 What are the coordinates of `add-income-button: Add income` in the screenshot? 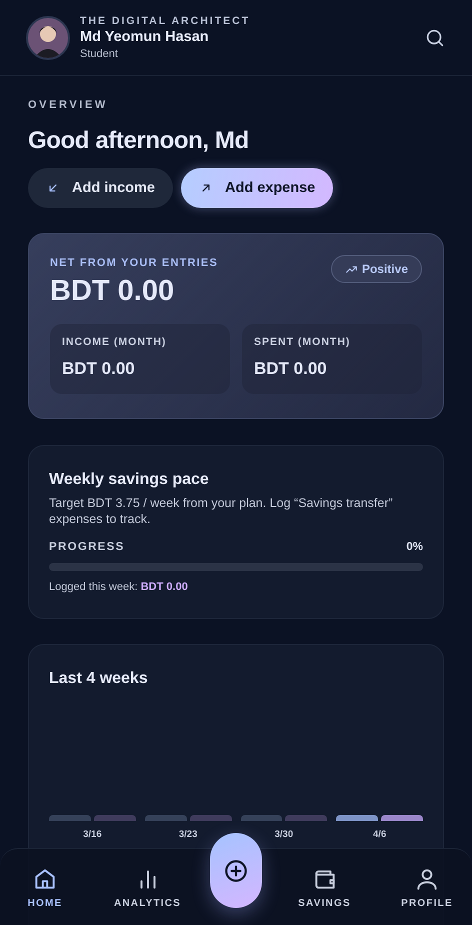 It's located at (100, 188).